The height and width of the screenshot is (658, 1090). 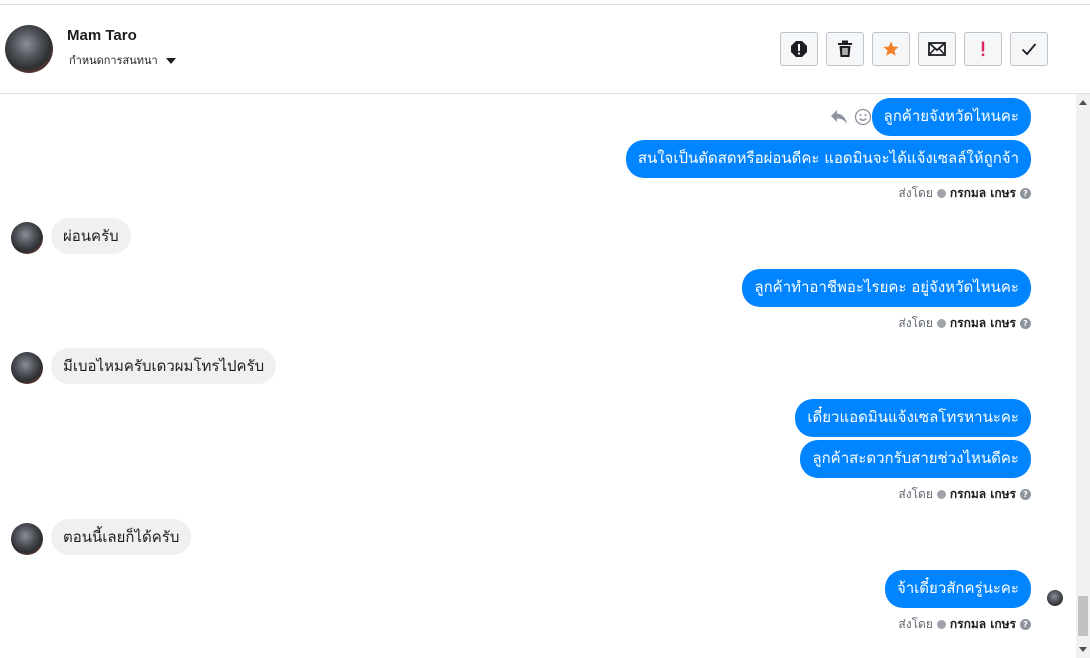 What do you see at coordinates (29, 49) in the screenshot?
I see `contact-avatar` at bounding box center [29, 49].